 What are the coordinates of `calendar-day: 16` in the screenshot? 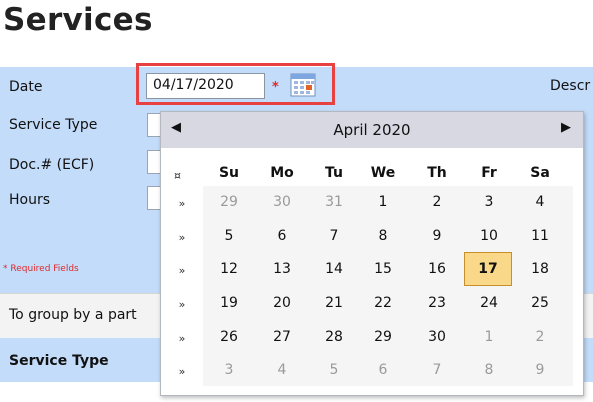 It's located at (437, 269).